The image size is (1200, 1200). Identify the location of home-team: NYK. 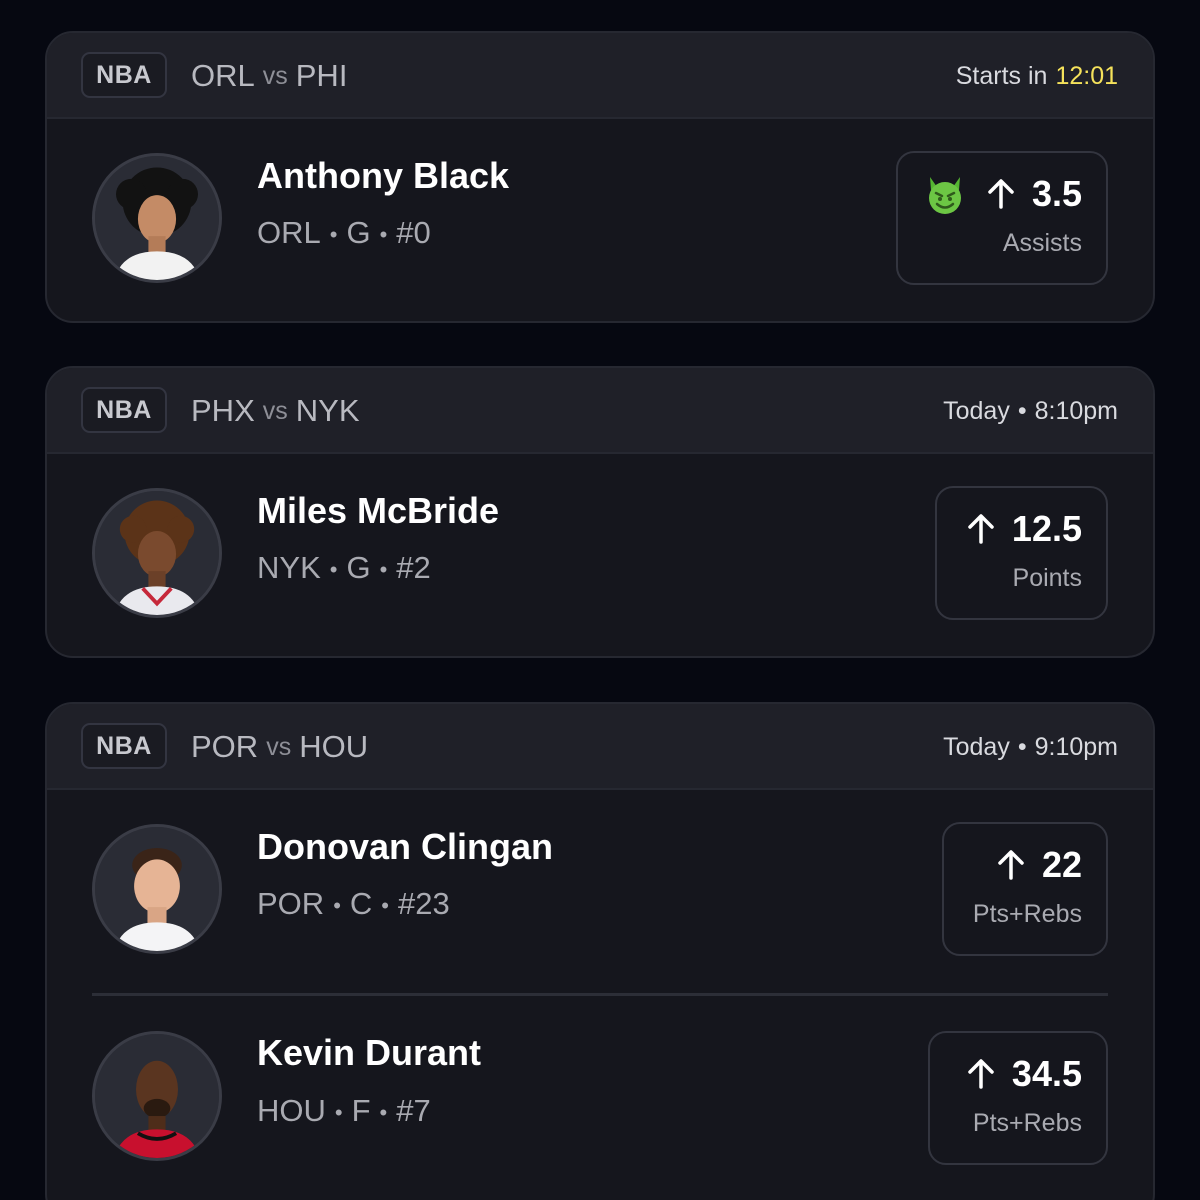
(327, 410).